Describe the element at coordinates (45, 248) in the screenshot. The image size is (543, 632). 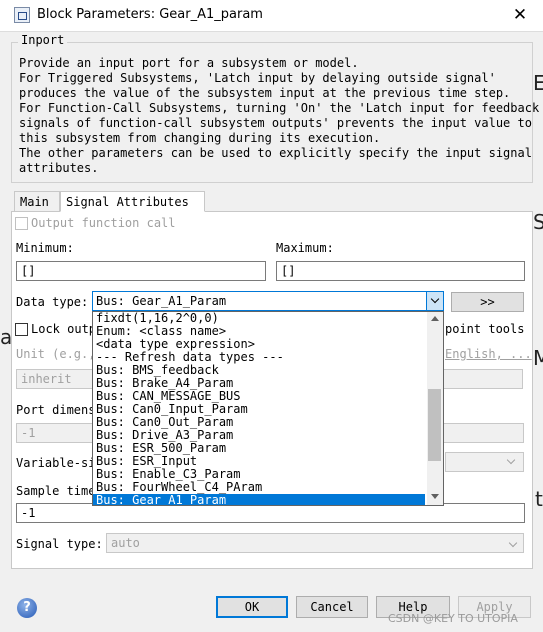
I see `minimum-label: Minimum:` at that location.